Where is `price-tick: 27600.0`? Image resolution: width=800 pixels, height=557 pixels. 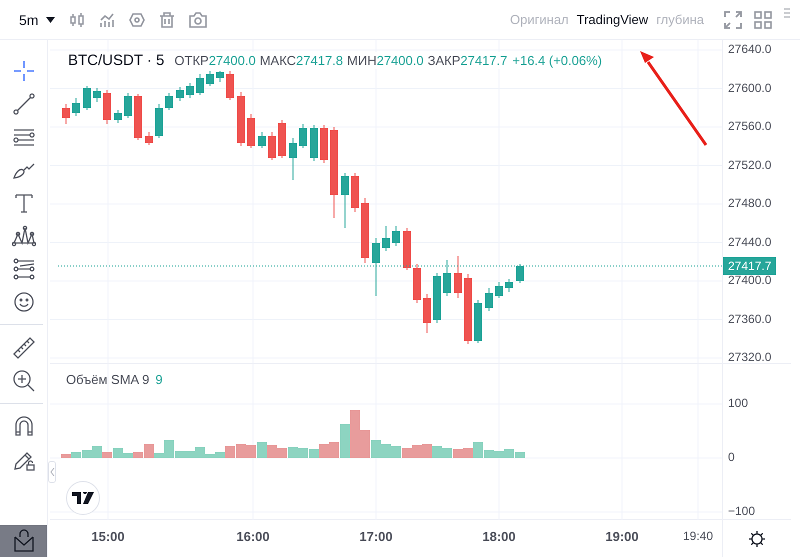 price-tick: 27600.0 is located at coordinates (750, 87).